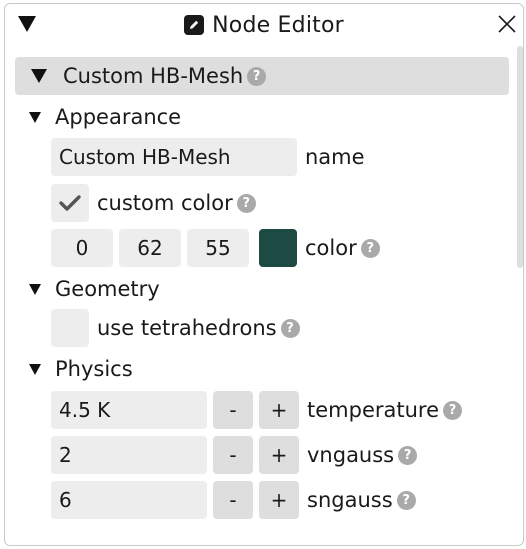 The image size is (526, 549). I want to click on vngauss-label-text: vngauss, so click(351, 455).